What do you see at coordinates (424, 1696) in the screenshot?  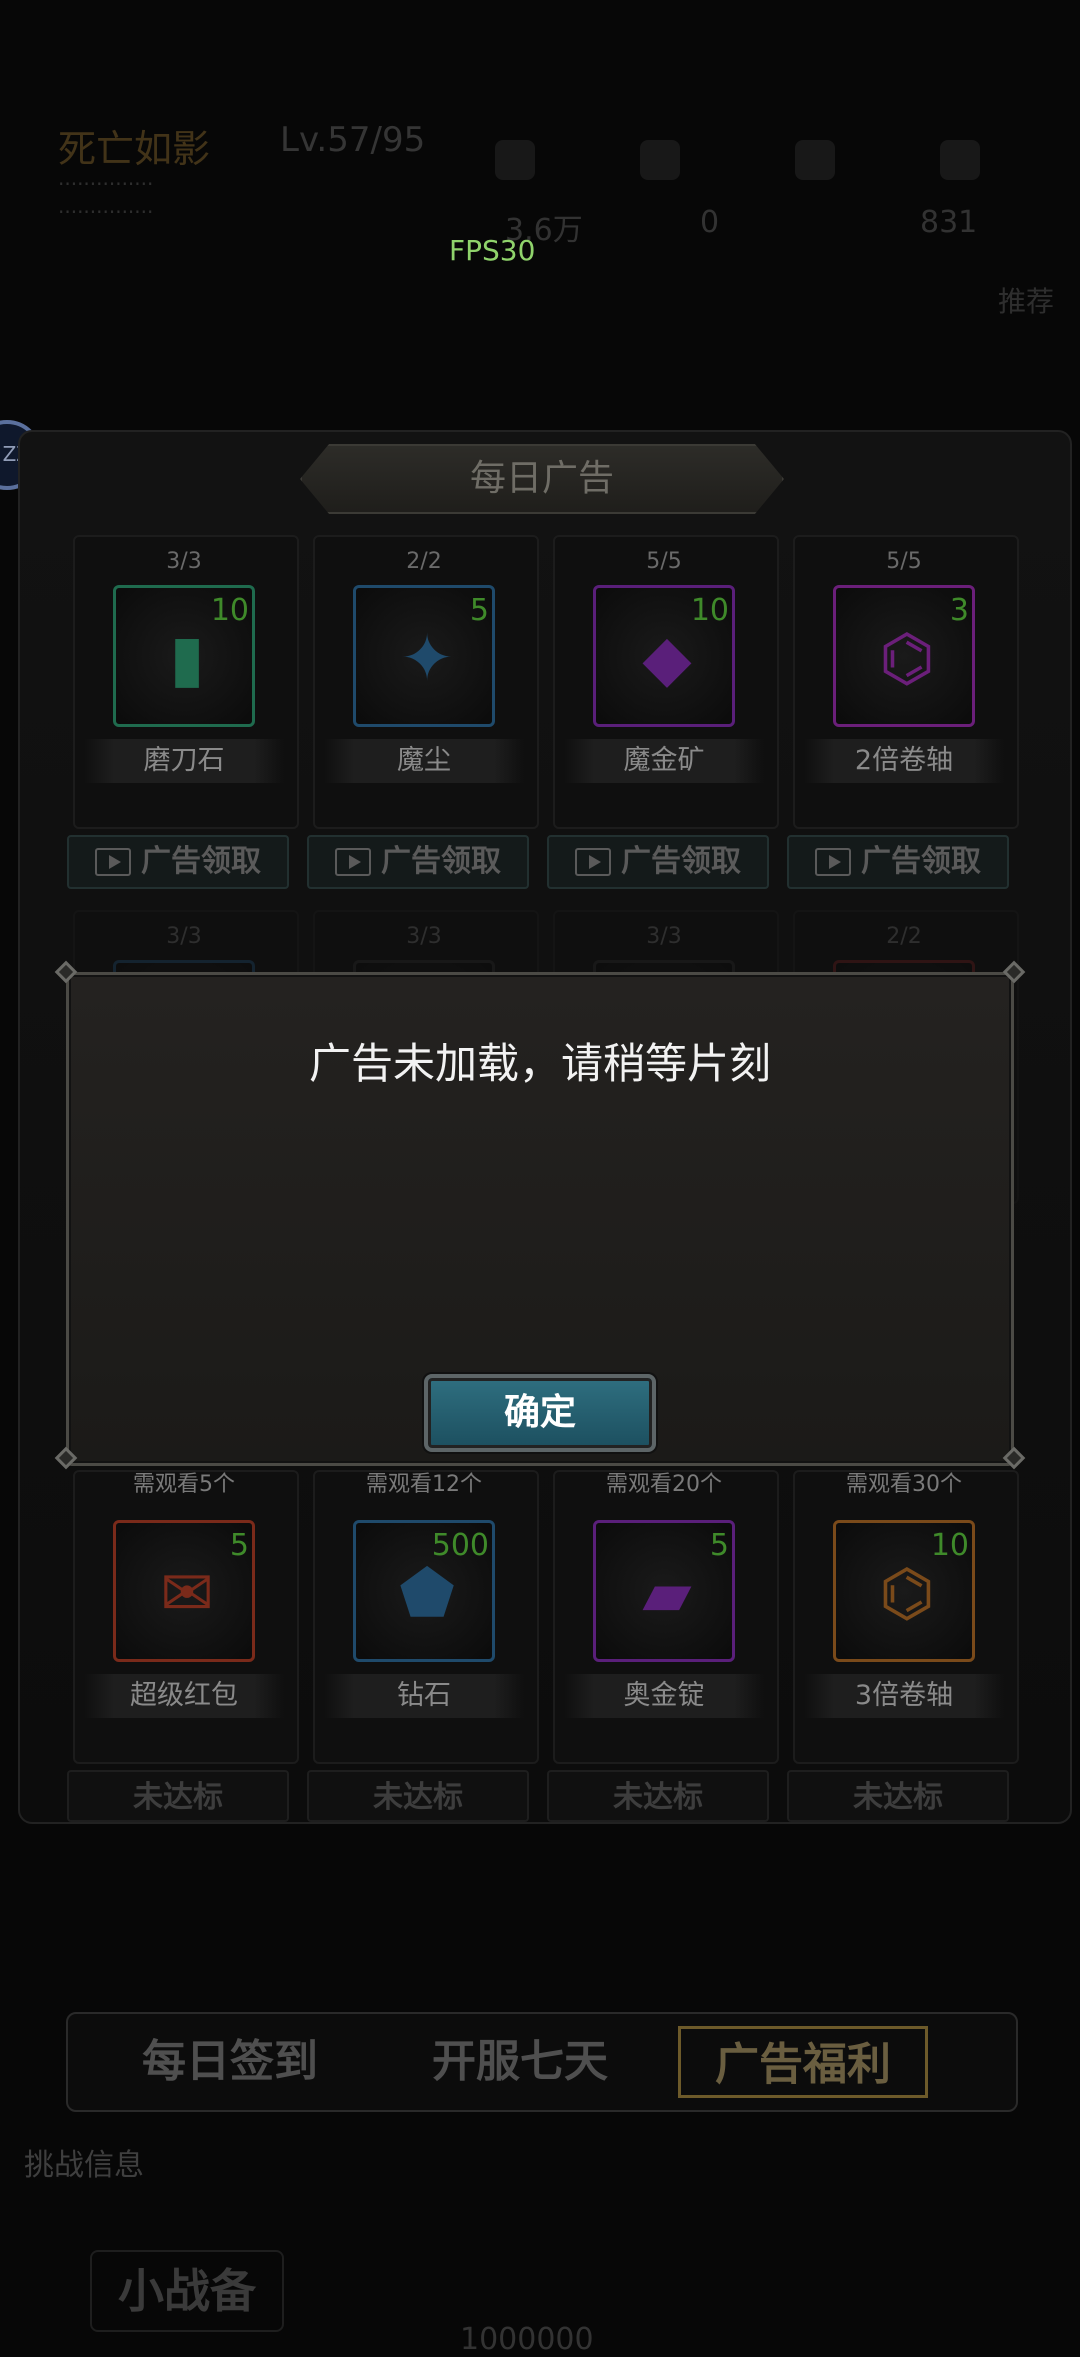 I see `item-name: 钻石` at bounding box center [424, 1696].